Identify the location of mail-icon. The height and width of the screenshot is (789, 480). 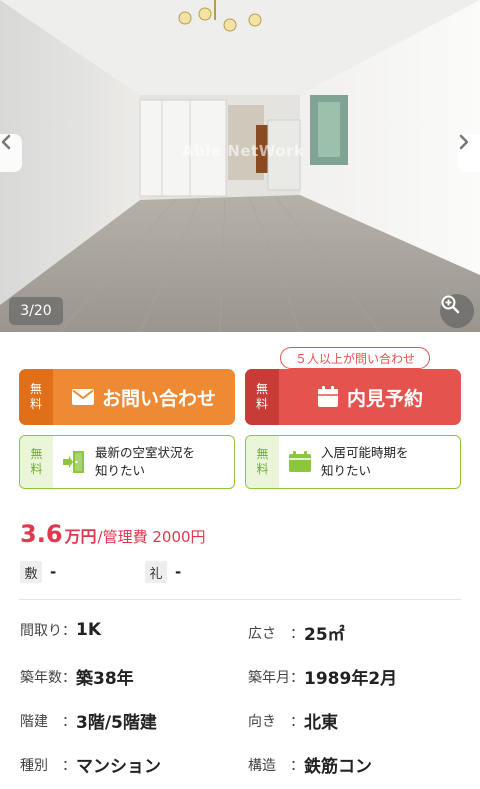
(82, 397).